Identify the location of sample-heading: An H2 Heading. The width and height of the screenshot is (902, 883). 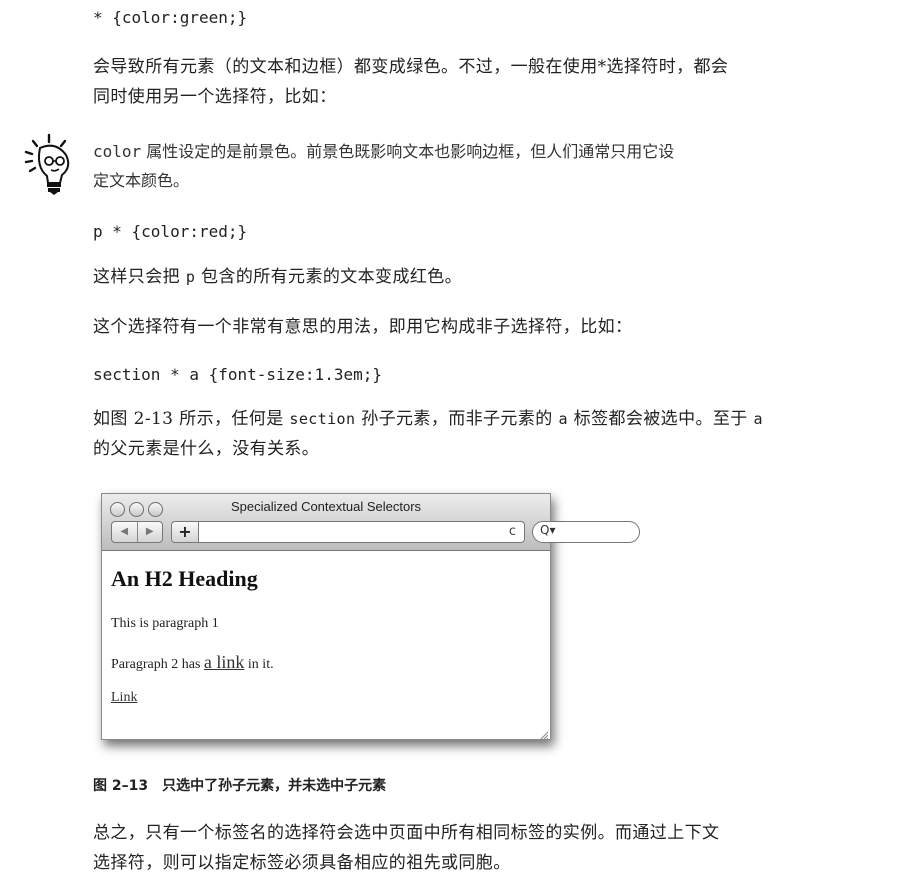
(184, 578).